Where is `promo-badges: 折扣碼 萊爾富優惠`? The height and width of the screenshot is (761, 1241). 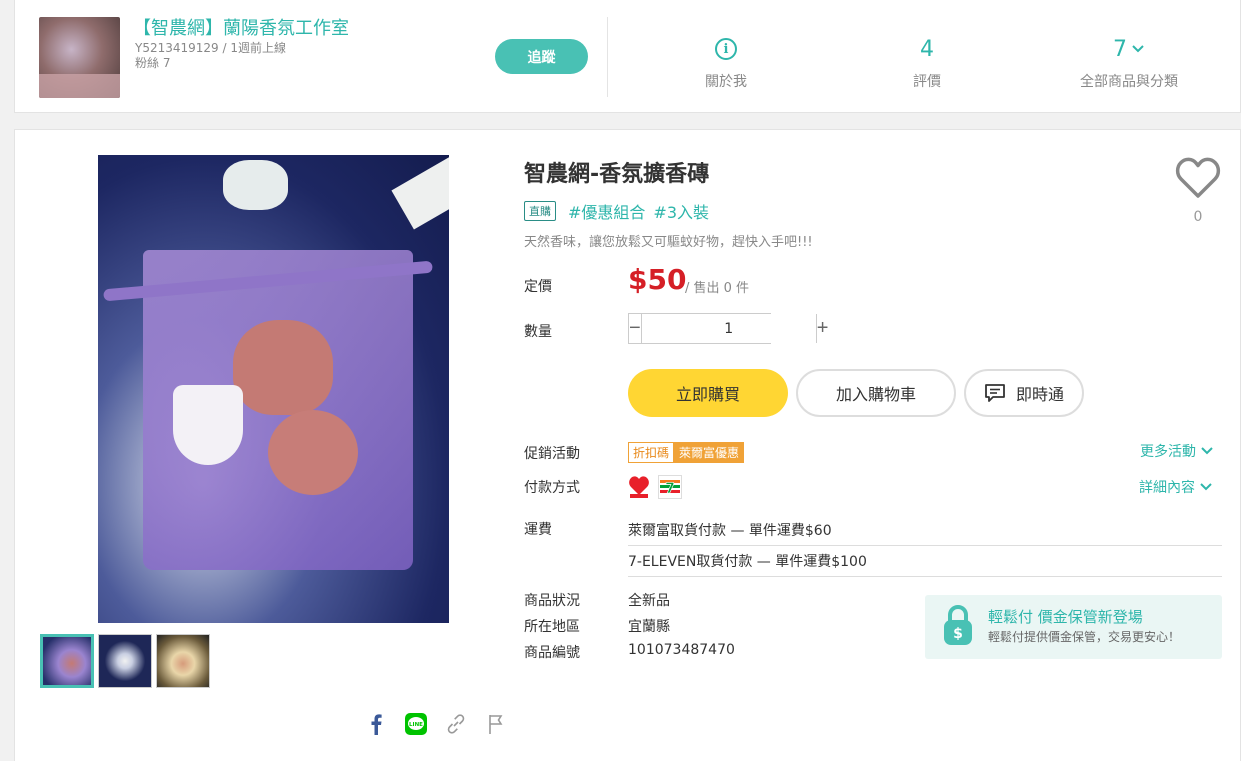 promo-badges: 折扣碼 萊爾富優惠 is located at coordinates (686, 452).